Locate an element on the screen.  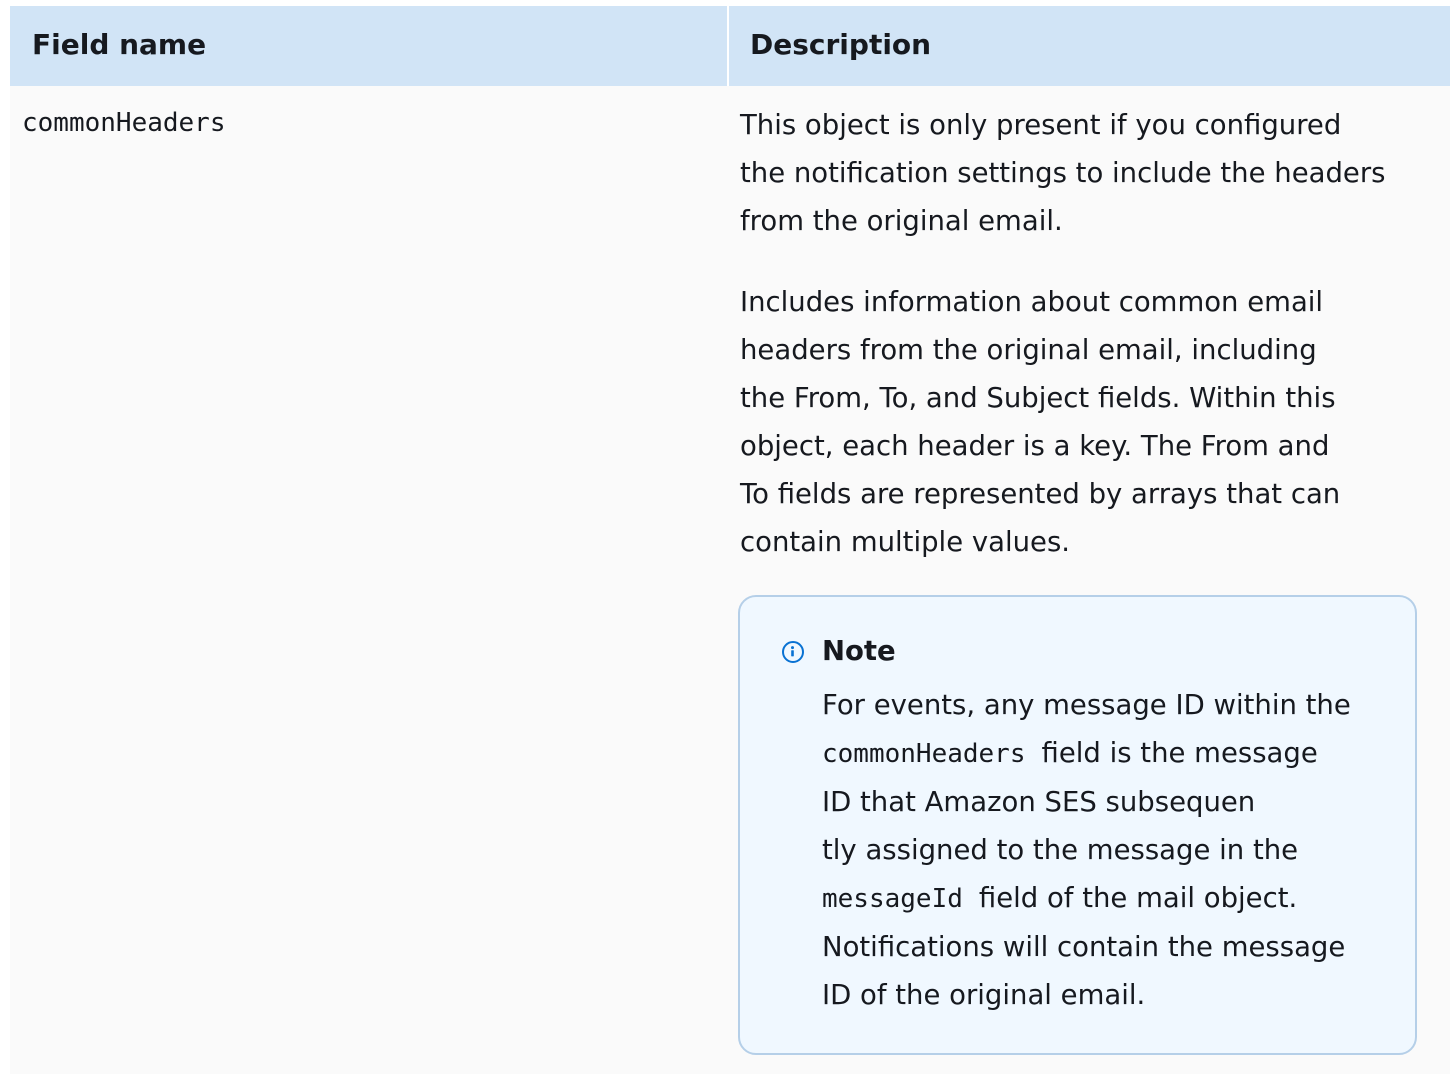
info-icon is located at coordinates (793, 652).